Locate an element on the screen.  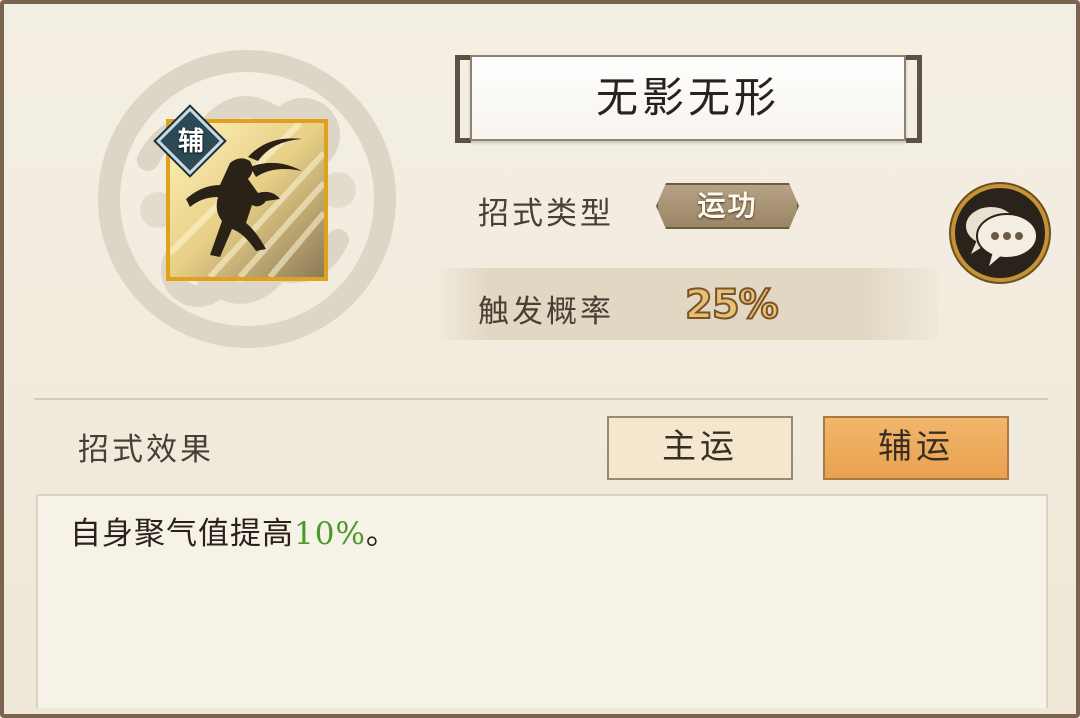
aux-badge-label: 辅 is located at coordinates (190, 142).